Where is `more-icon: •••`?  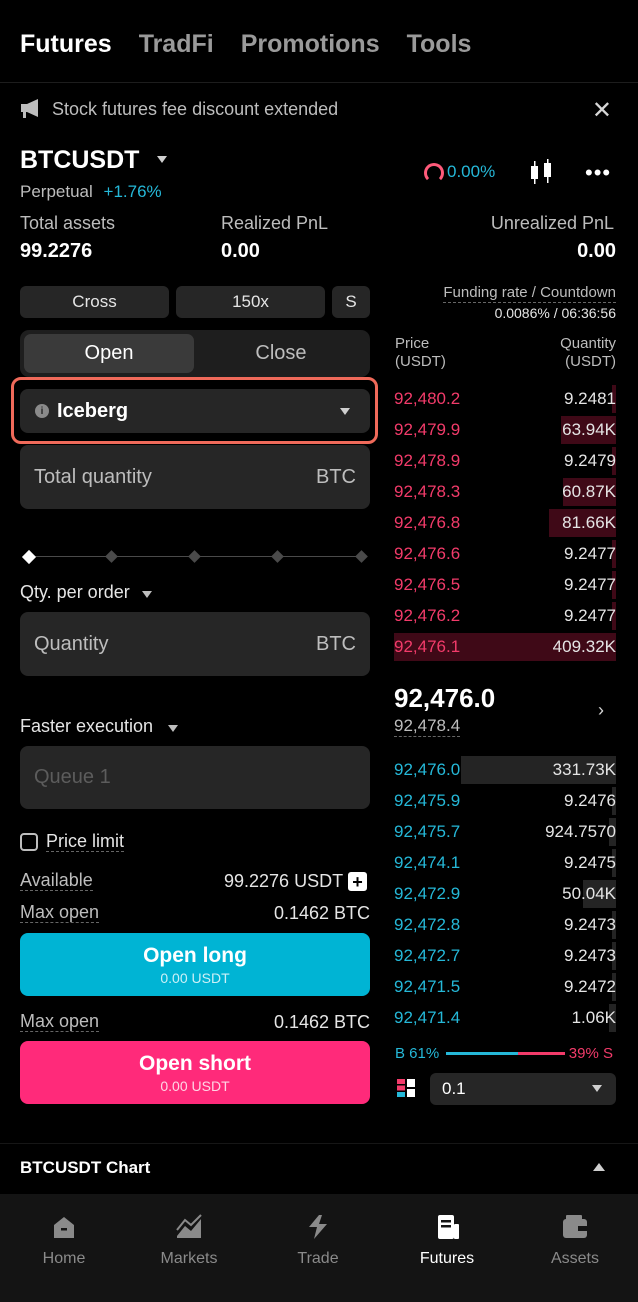
more-icon: ••• is located at coordinates (598, 173).